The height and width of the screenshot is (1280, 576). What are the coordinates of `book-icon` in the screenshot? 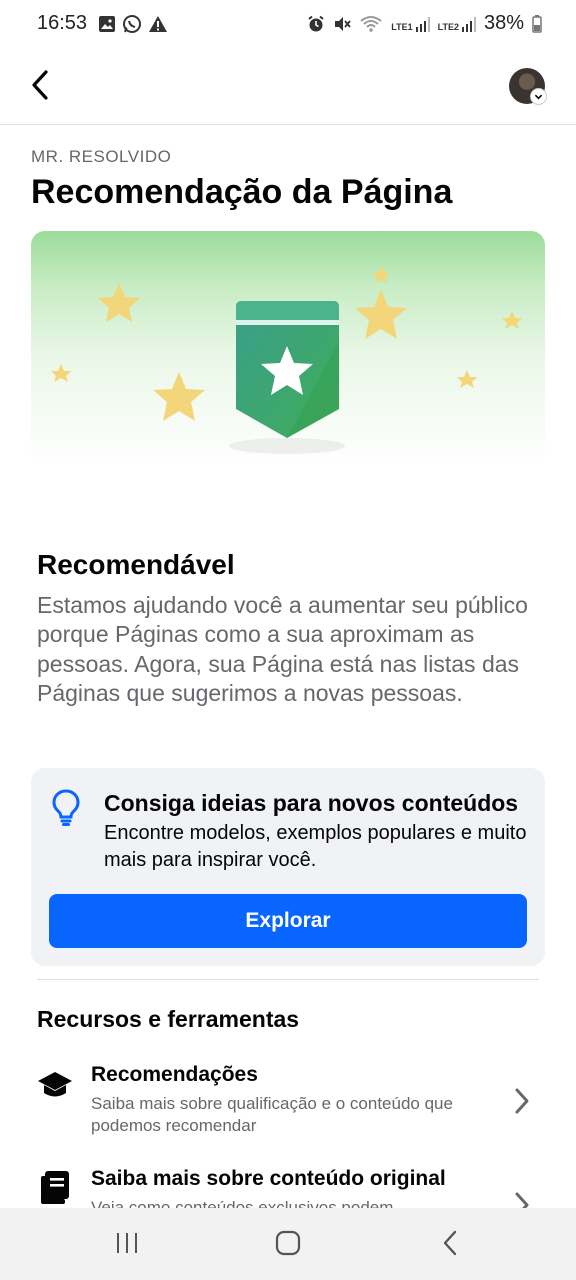 It's located at (55, 1187).